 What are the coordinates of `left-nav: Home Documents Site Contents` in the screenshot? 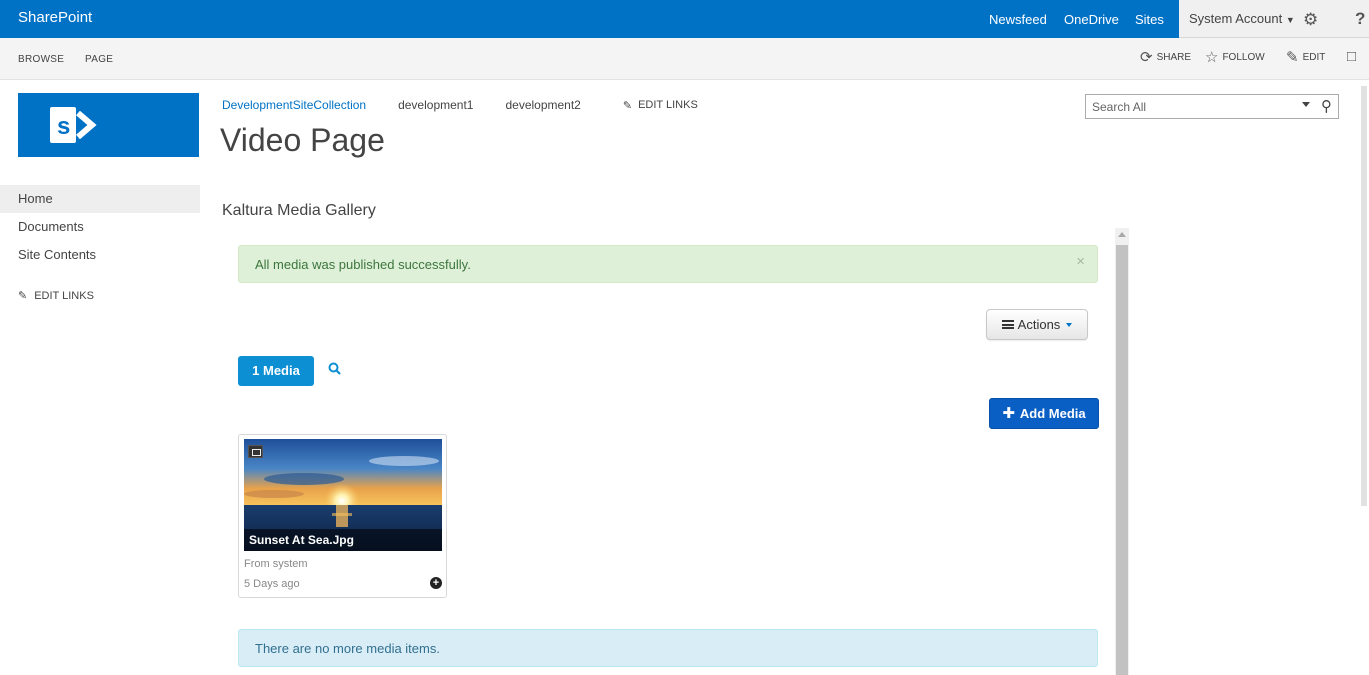 It's located at (100, 227).